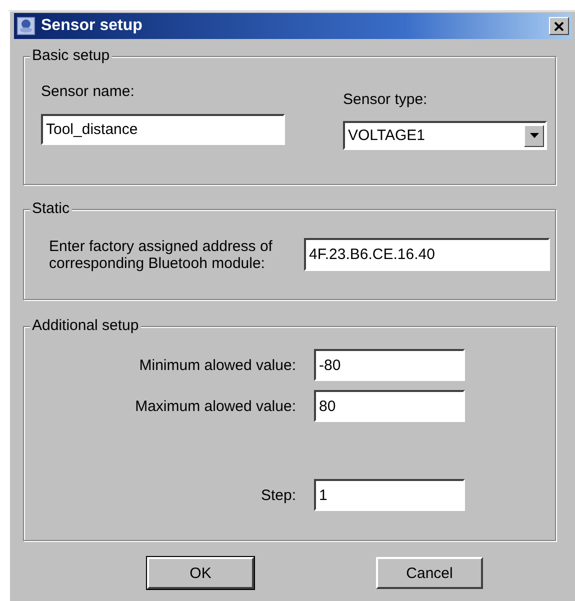 Image resolution: width=575 pixels, height=601 pixels. What do you see at coordinates (278, 495) in the screenshot?
I see `field-label: Step:` at bounding box center [278, 495].